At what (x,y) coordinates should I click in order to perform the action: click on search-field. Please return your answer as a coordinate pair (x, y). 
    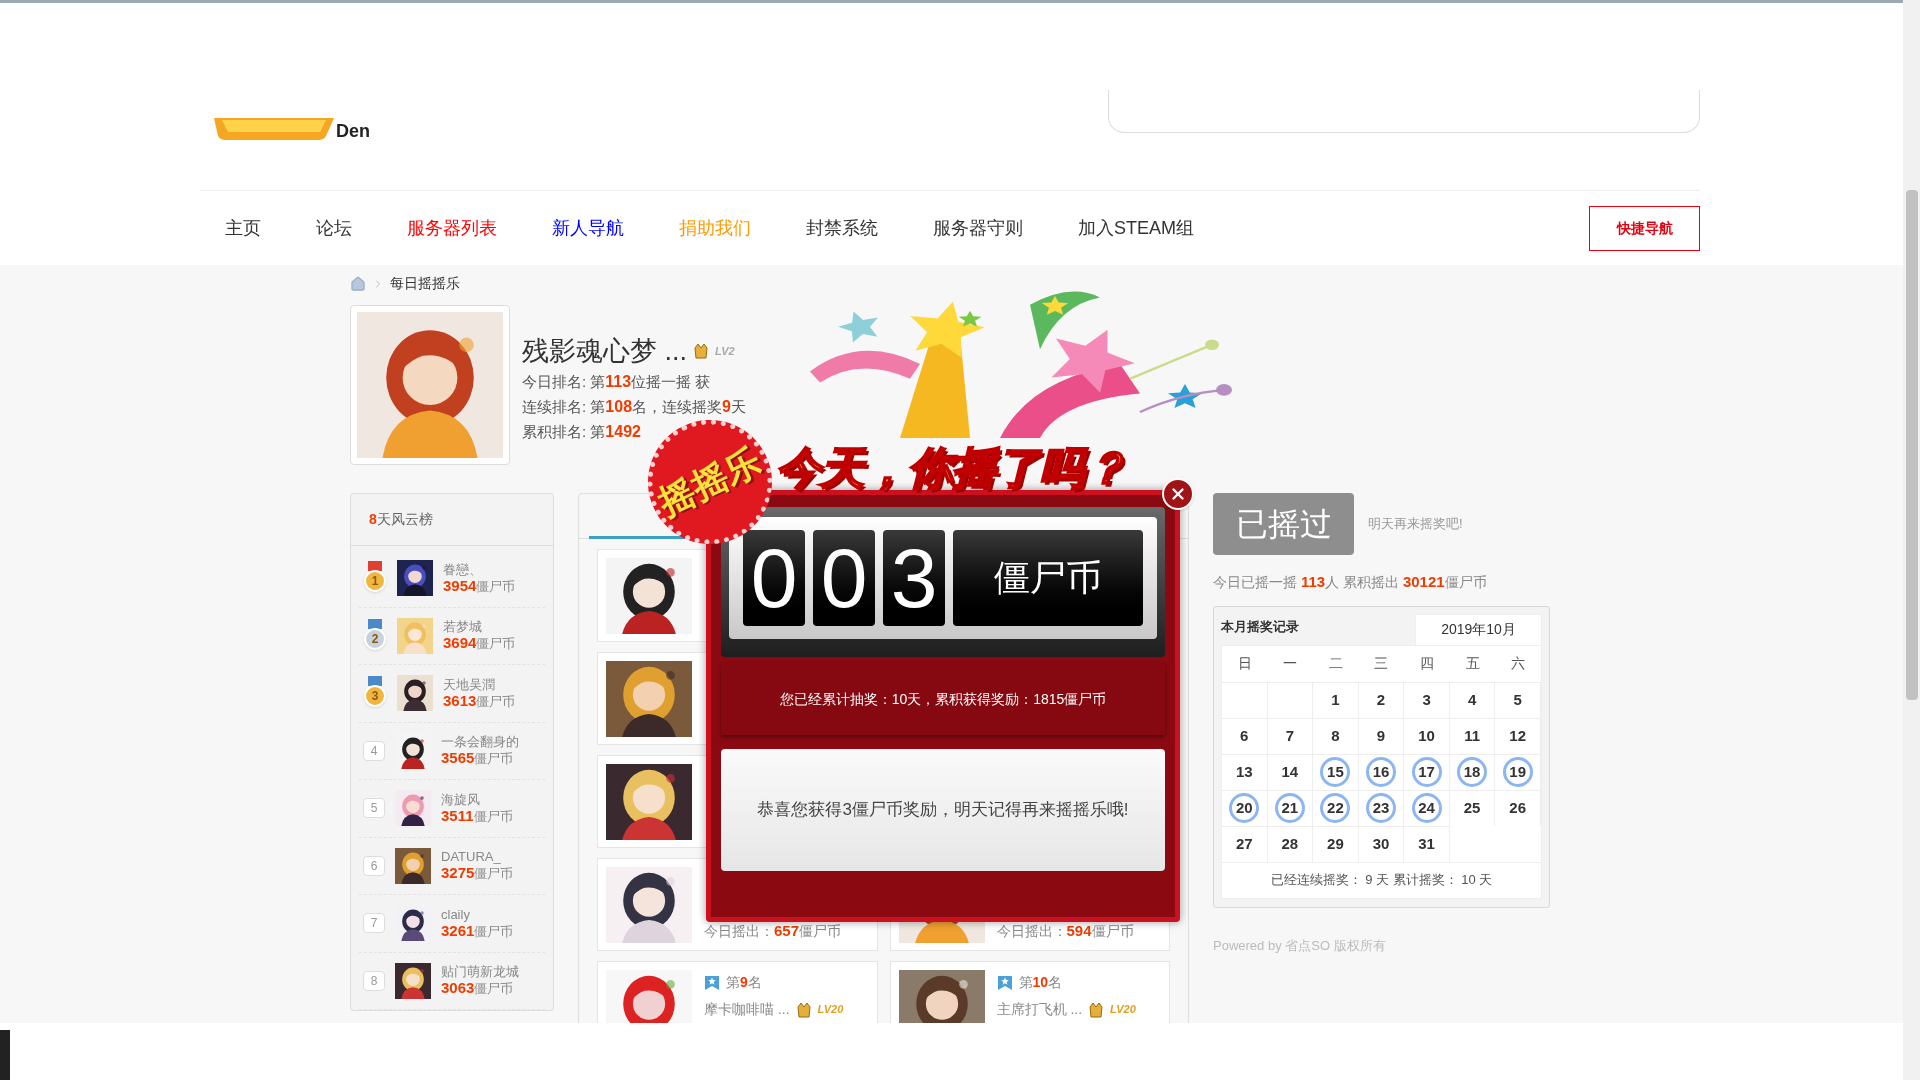
    Looking at the image, I should click on (1404, 111).